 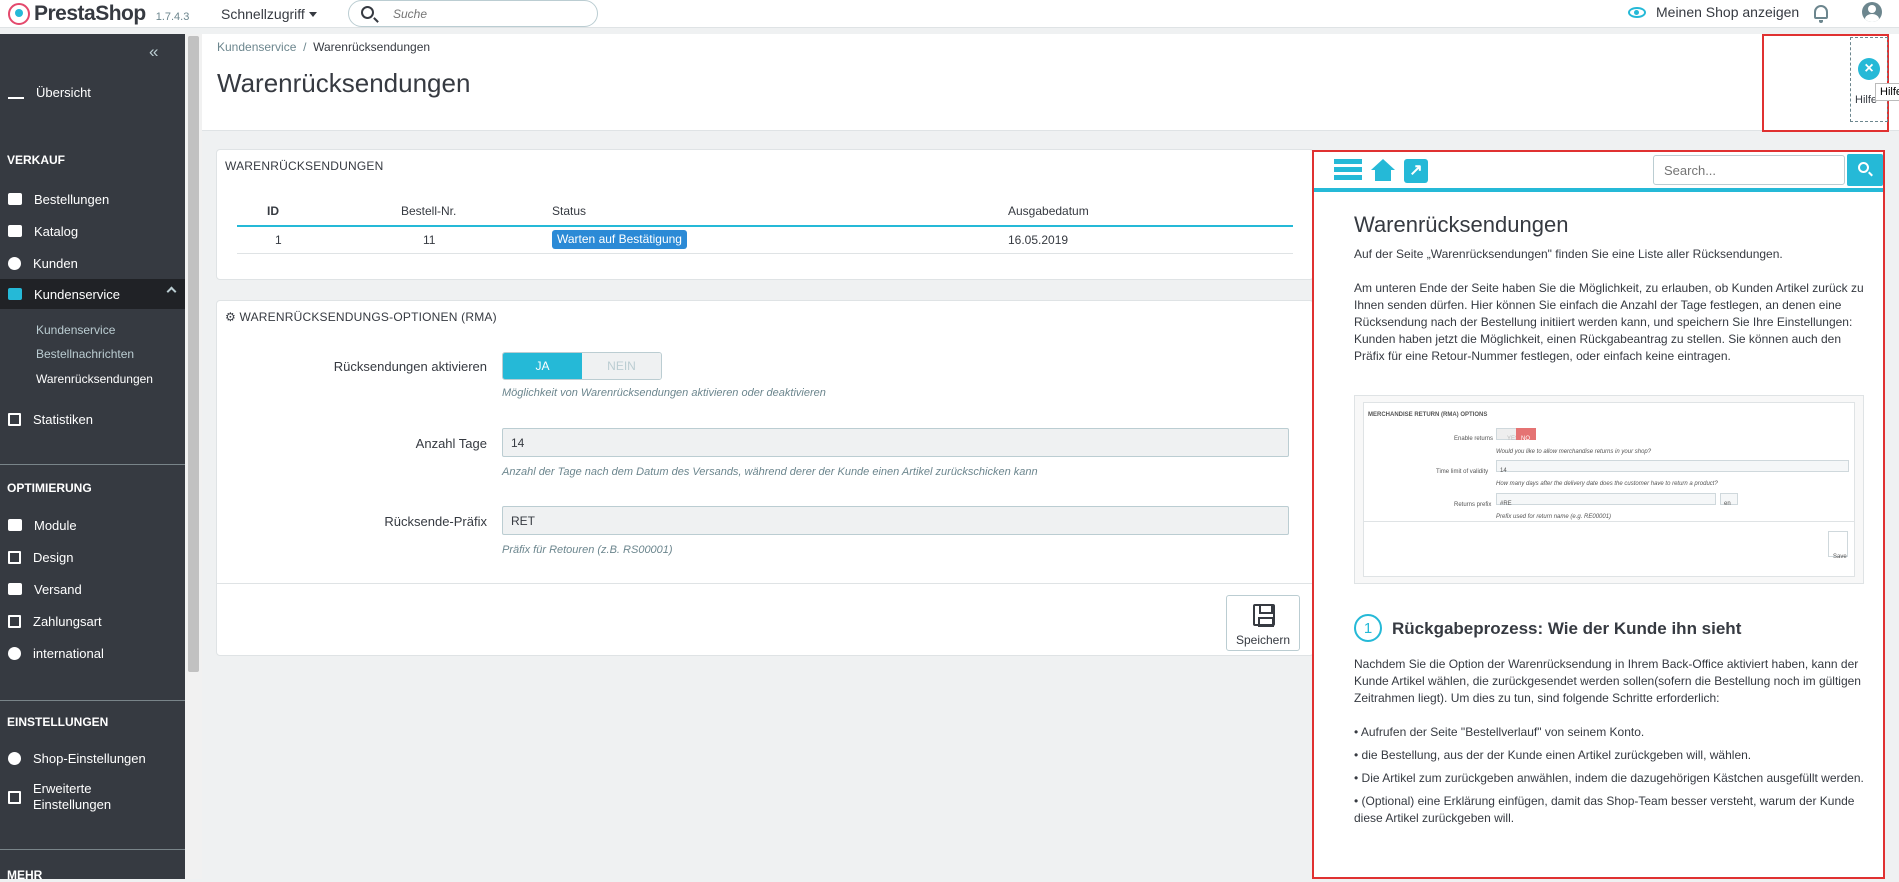 I want to click on header-search, so click(x=473, y=13).